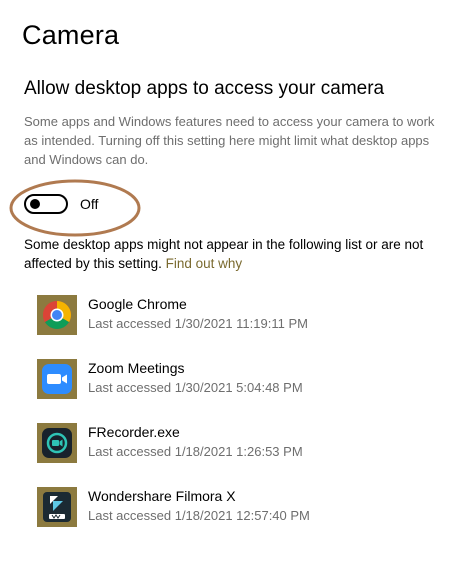 The height and width of the screenshot is (586, 467). What do you see at coordinates (57, 315) in the screenshot?
I see `chrome-icon` at bounding box center [57, 315].